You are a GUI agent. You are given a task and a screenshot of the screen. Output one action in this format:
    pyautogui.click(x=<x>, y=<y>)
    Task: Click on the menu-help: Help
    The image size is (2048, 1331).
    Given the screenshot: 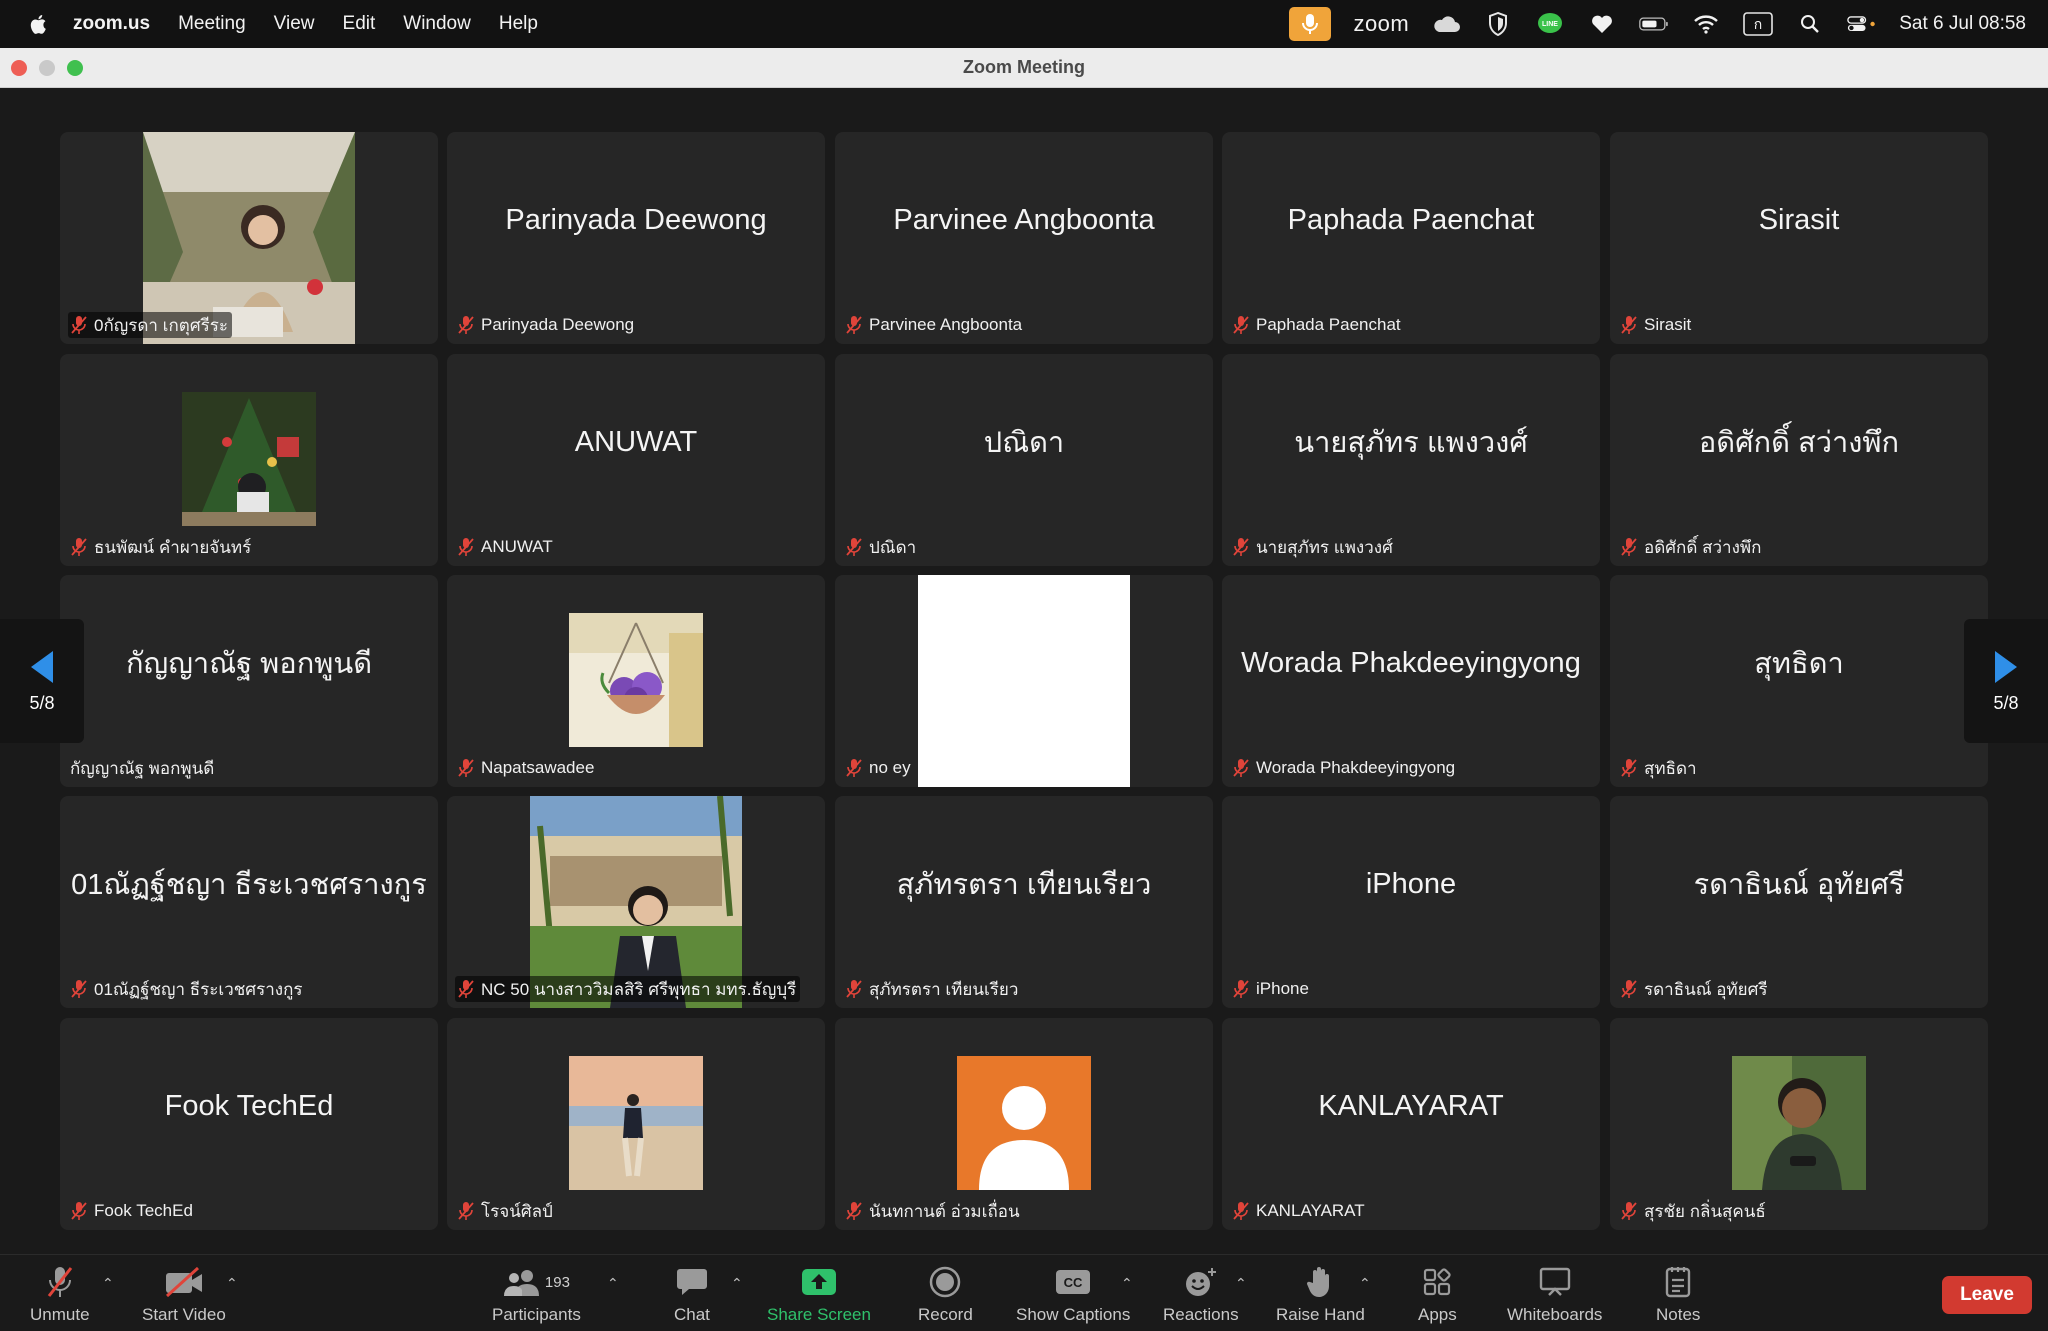 What is the action you would take?
    pyautogui.click(x=518, y=24)
    